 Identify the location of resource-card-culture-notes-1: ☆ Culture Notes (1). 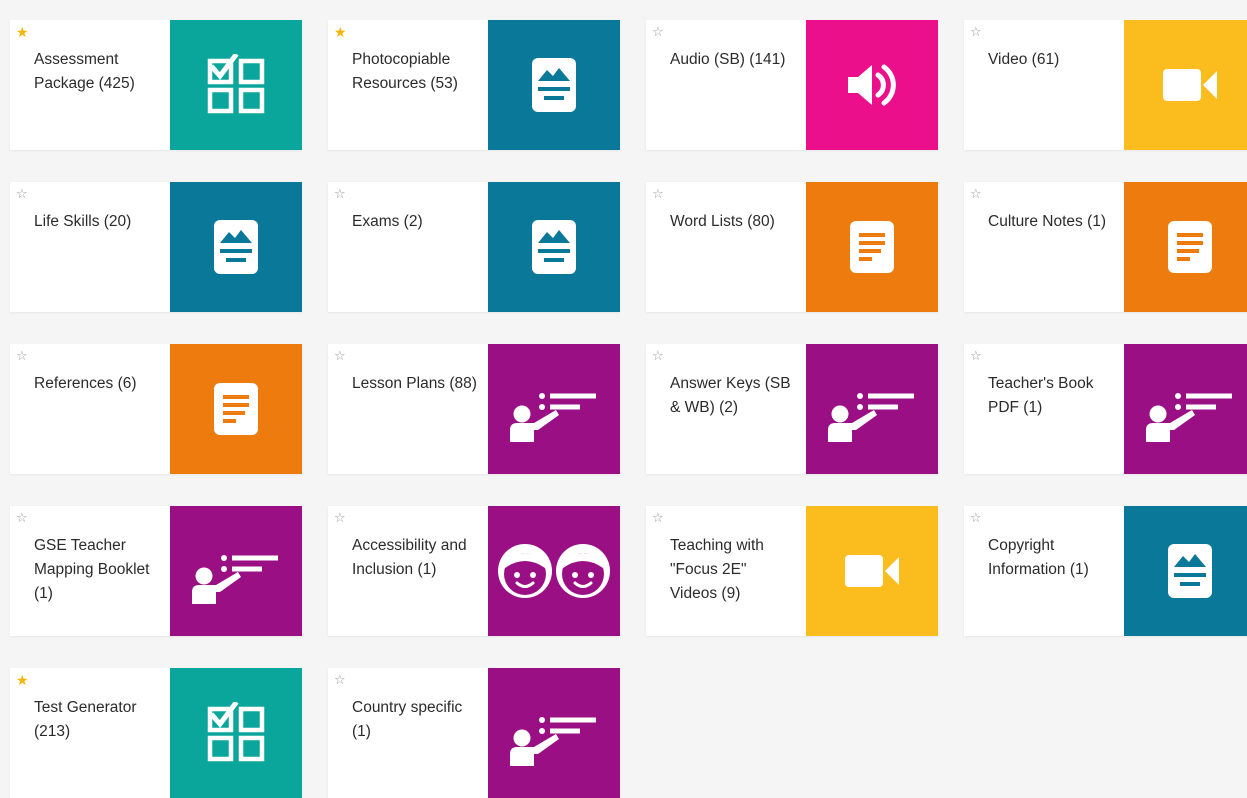
(1105, 247).